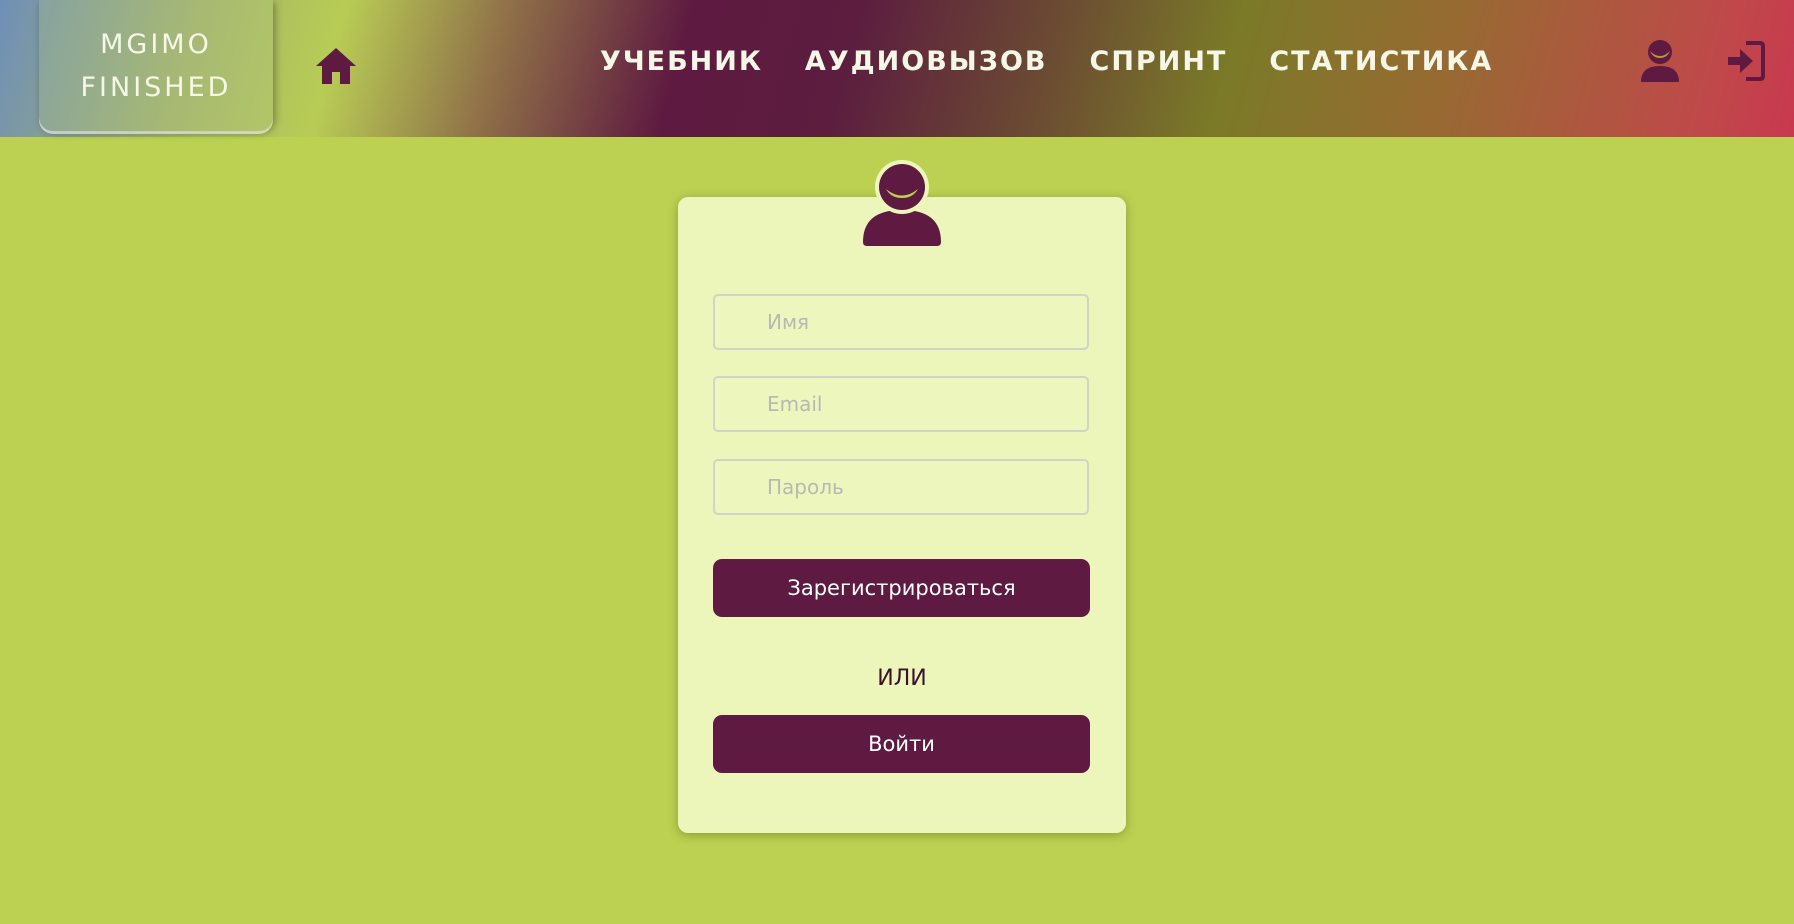 This screenshot has height=924, width=1794. Describe the element at coordinates (901, 322) in the screenshot. I see `name-input` at that location.